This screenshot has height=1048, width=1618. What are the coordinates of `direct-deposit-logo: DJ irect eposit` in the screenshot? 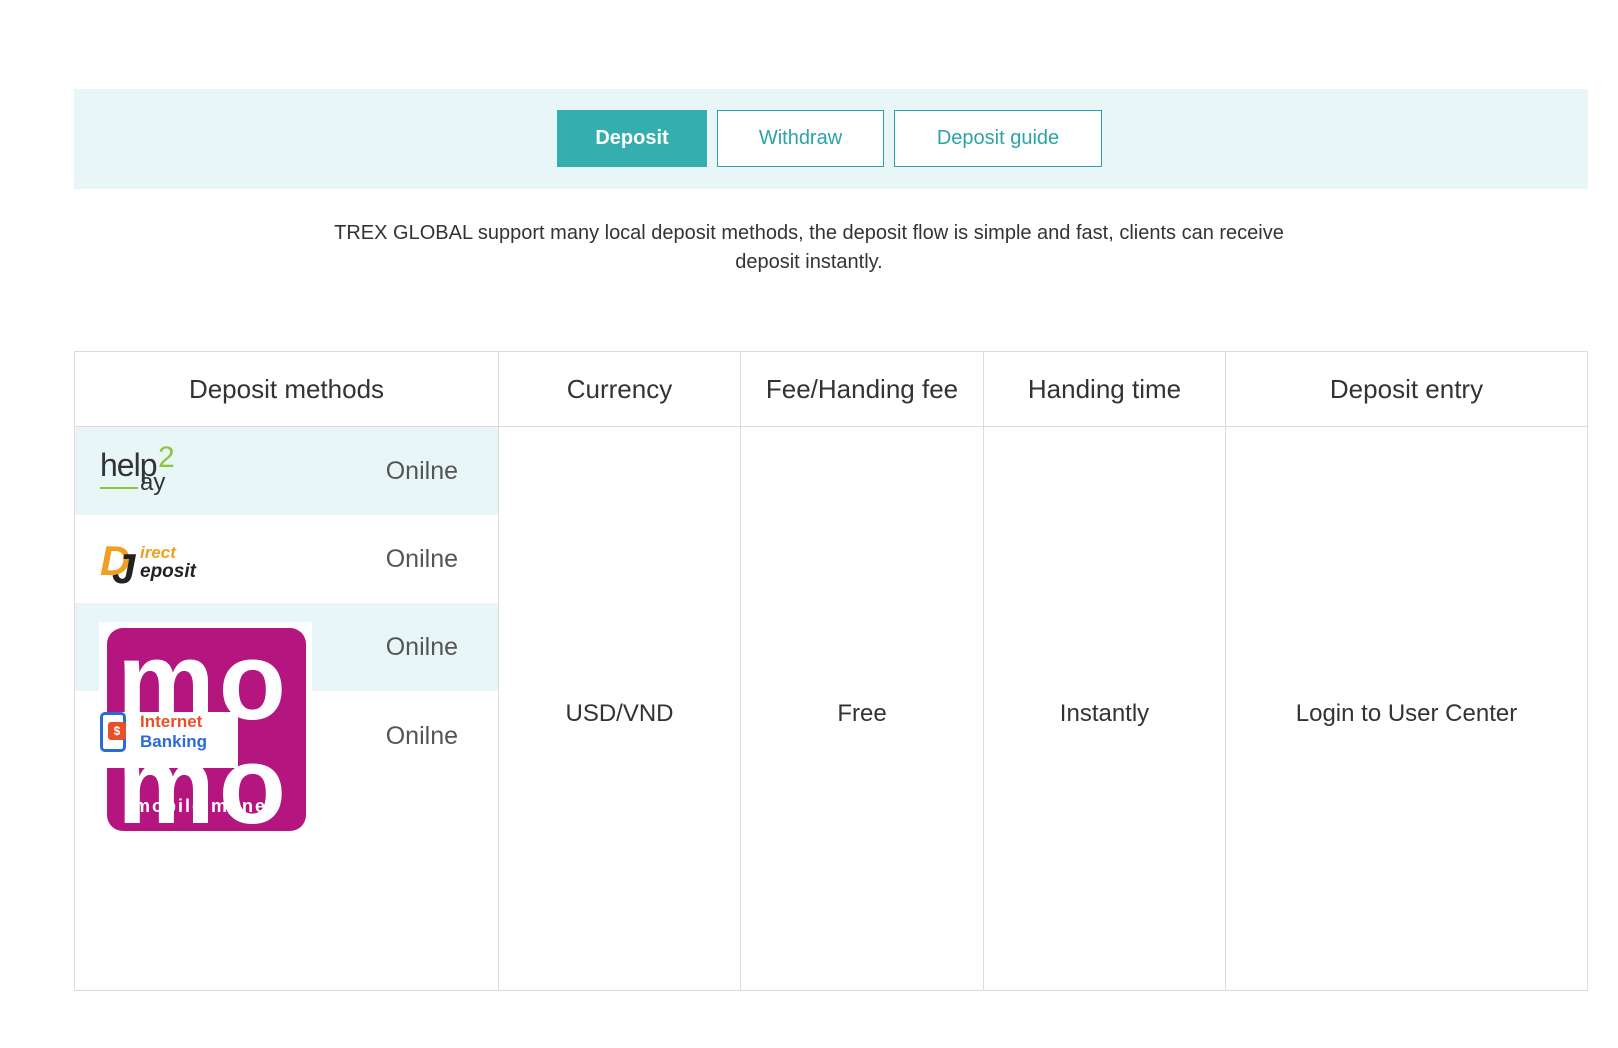 It's located at (148, 564).